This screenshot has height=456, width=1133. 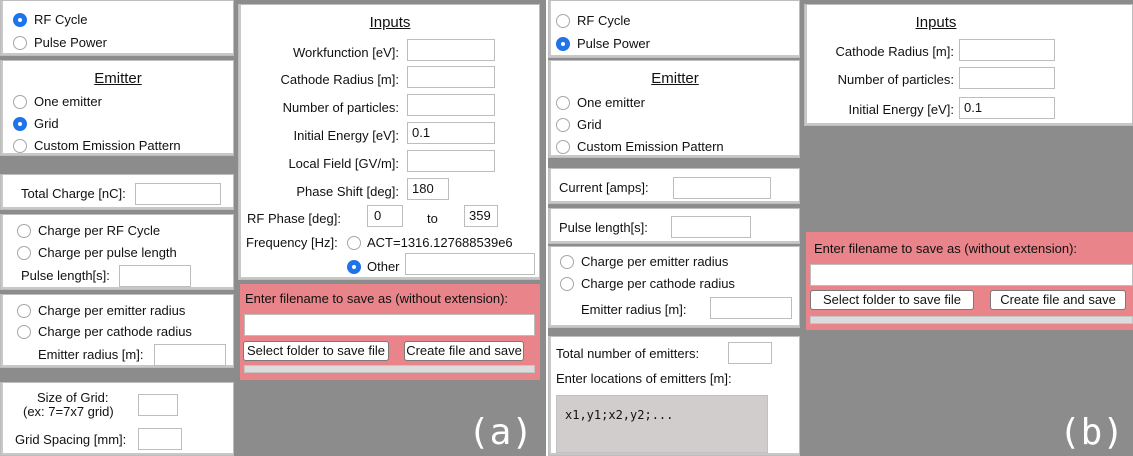 What do you see at coordinates (354, 243) in the screenshot?
I see `freq-act-radio` at bounding box center [354, 243].